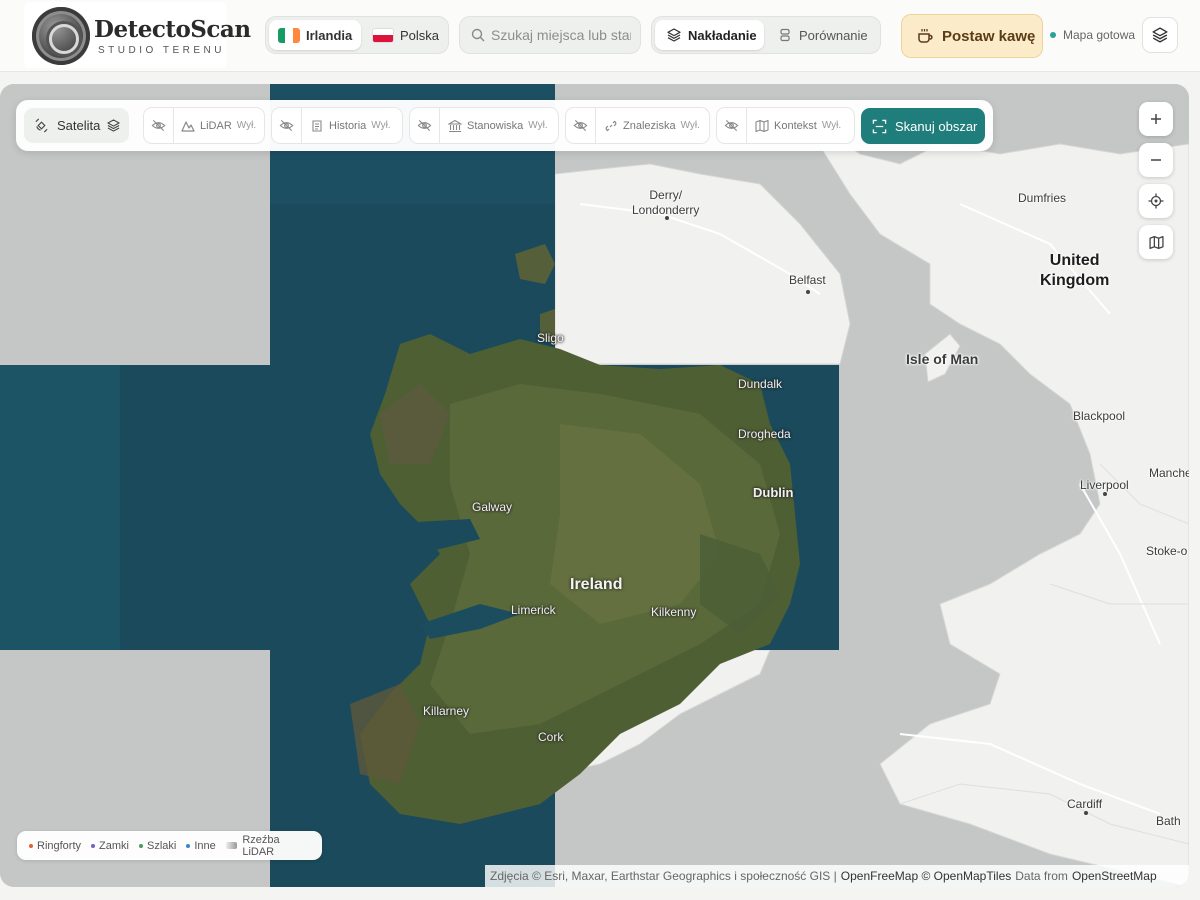 This screenshot has width=1200, height=900. I want to click on legend-label: Inne, so click(205, 845).